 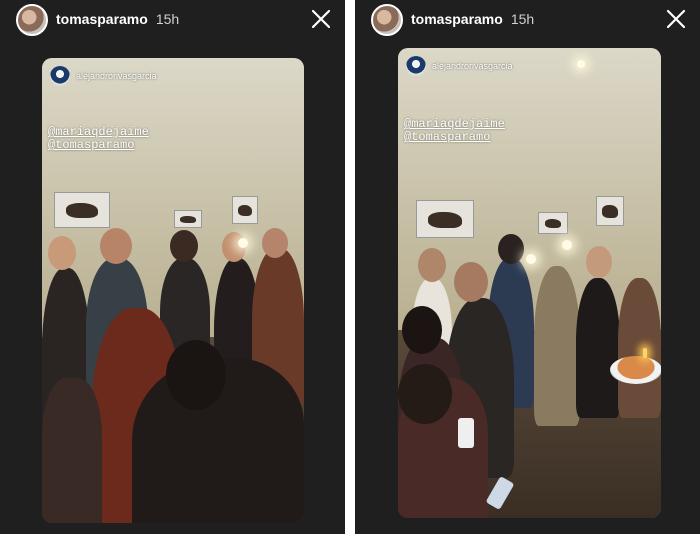 What do you see at coordinates (350, 267) in the screenshot?
I see `panel-divider` at bounding box center [350, 267].